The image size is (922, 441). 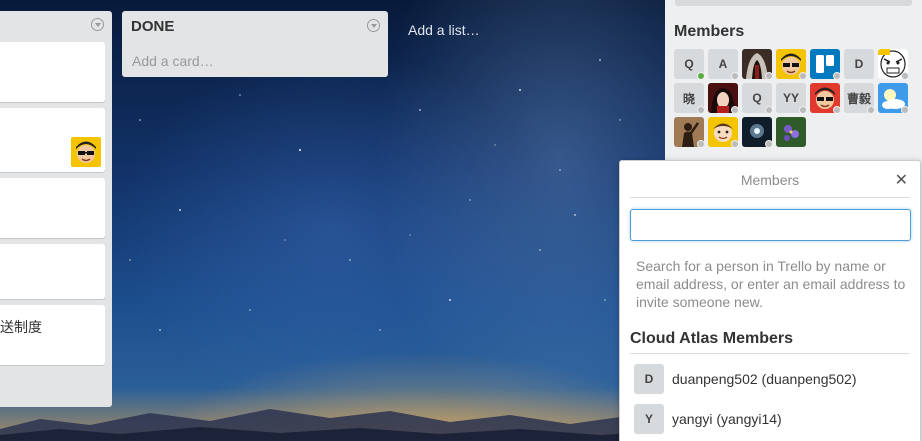 I want to click on member-initials: Y, so click(x=648, y=419).